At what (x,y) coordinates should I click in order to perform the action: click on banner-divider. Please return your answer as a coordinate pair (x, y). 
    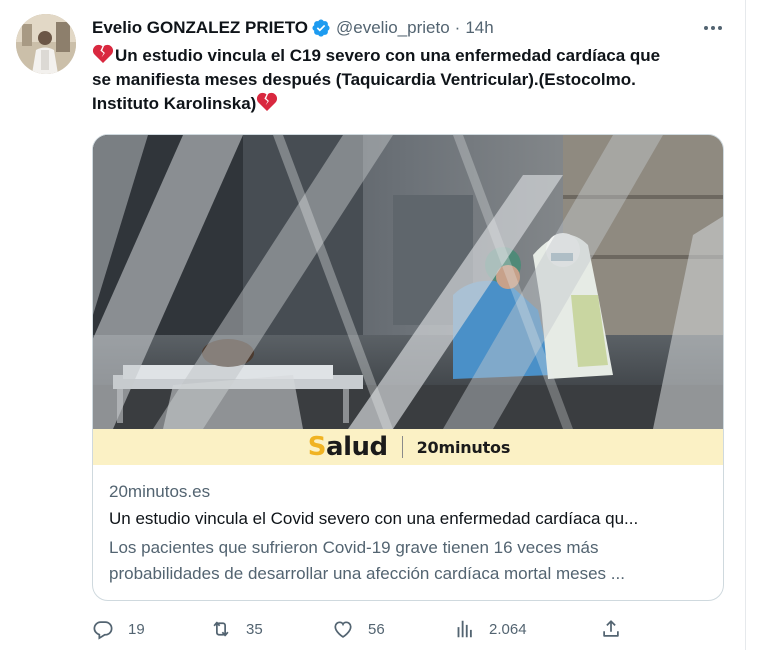
    Looking at the image, I should click on (402, 447).